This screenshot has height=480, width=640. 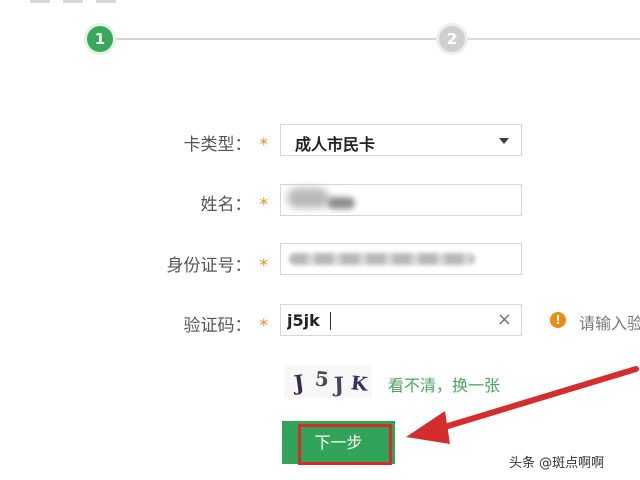 What do you see at coordinates (401, 140) in the screenshot?
I see `card-type-select: 成人市民卡` at bounding box center [401, 140].